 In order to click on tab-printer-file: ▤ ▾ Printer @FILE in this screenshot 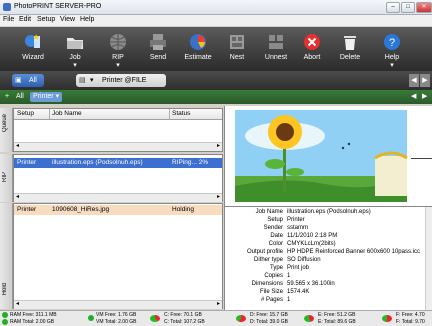, I will do `click(121, 80)`.